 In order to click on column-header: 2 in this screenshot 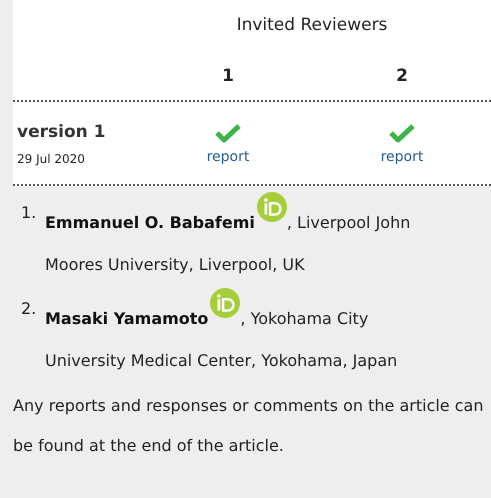, I will do `click(402, 76)`.